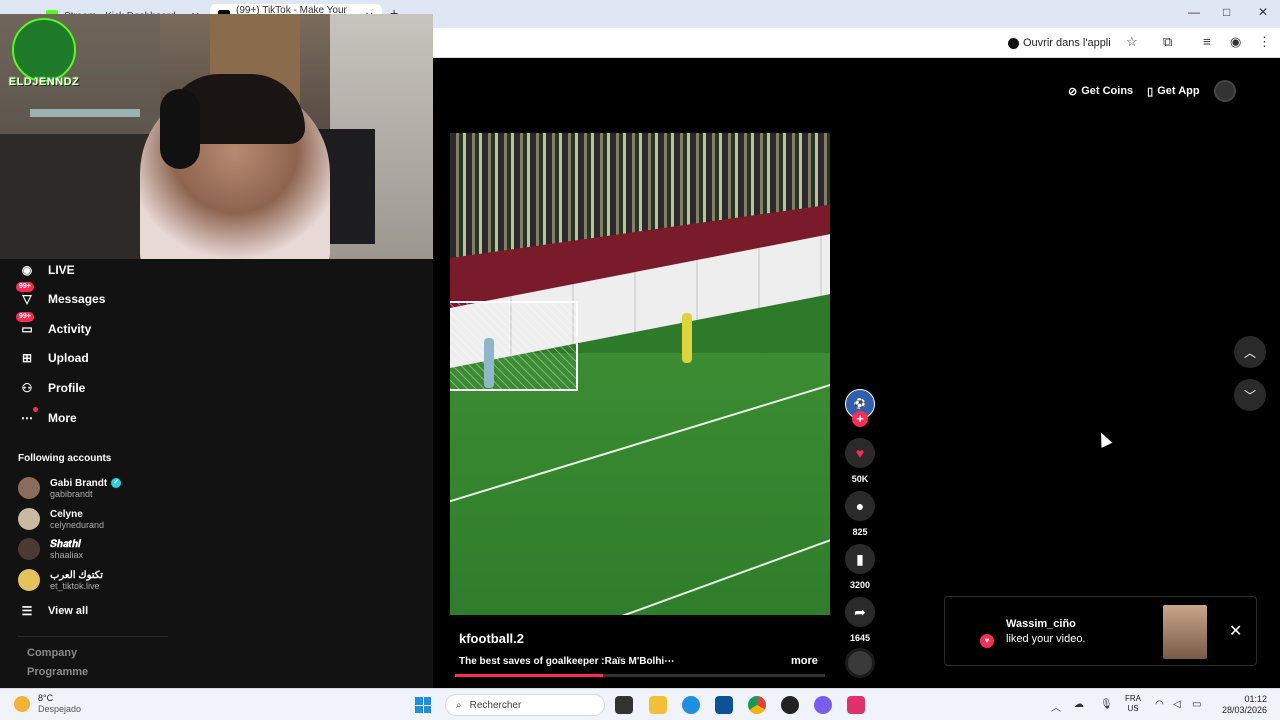  What do you see at coordinates (61, 519) in the screenshot?
I see `following-account: Celyne celynedurand` at bounding box center [61, 519].